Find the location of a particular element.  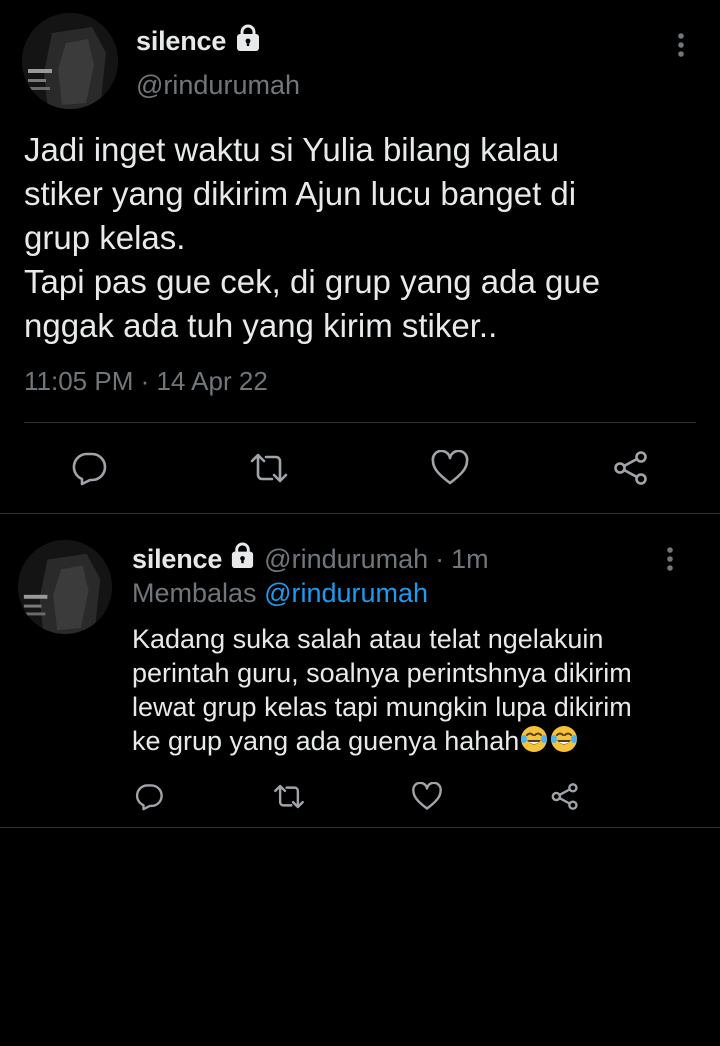

replying-to-mention: @rindurumah is located at coordinates (346, 593).